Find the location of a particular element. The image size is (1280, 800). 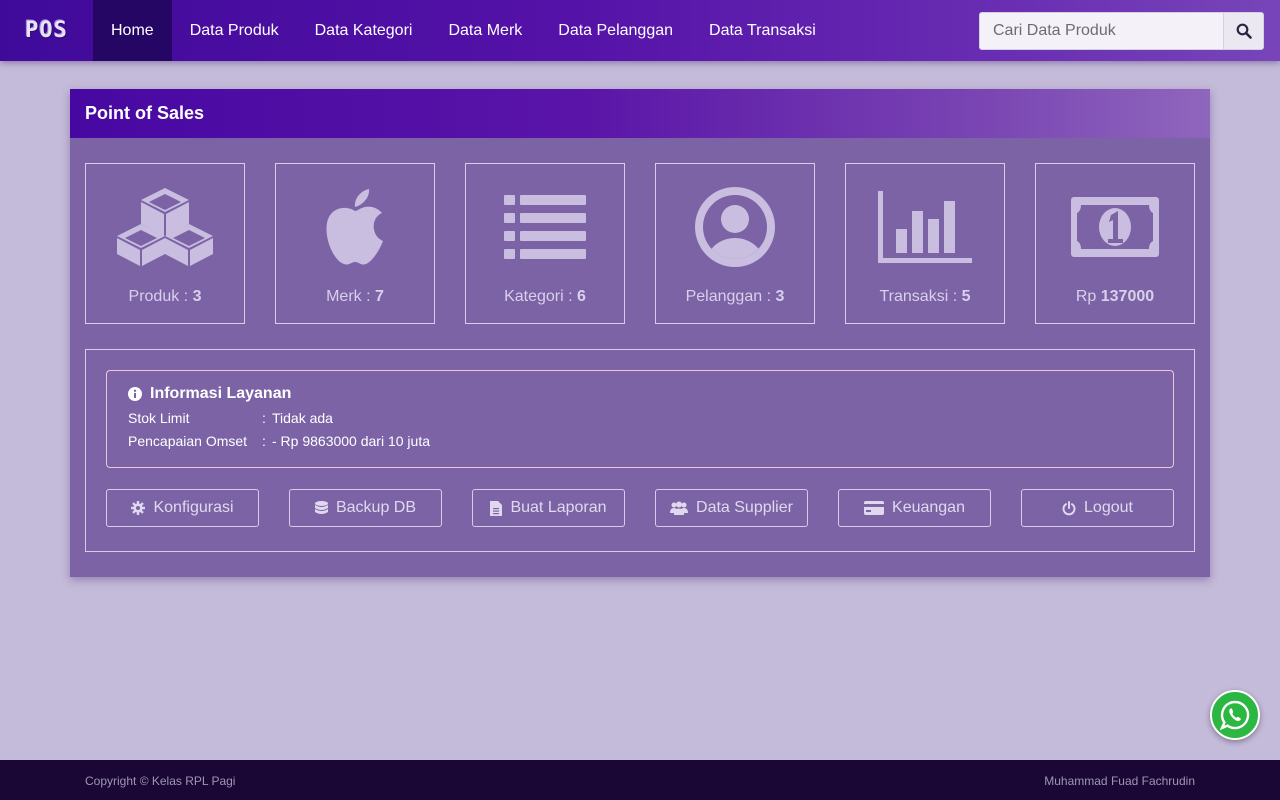

stat-value: 5 is located at coordinates (966, 296).